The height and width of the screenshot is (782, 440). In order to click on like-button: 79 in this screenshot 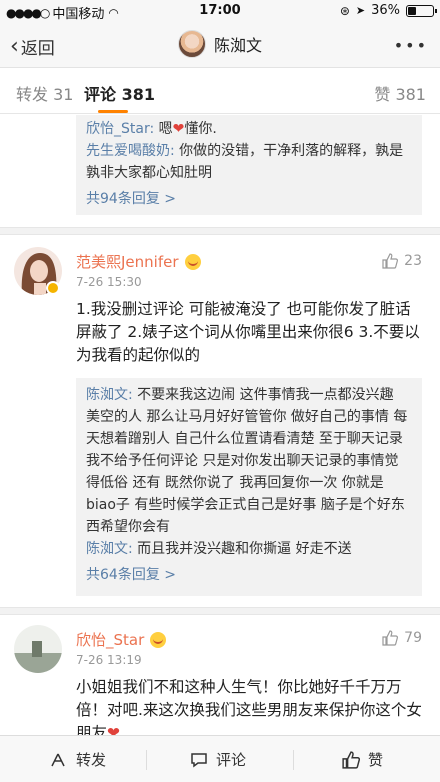, I will do `click(402, 638)`.